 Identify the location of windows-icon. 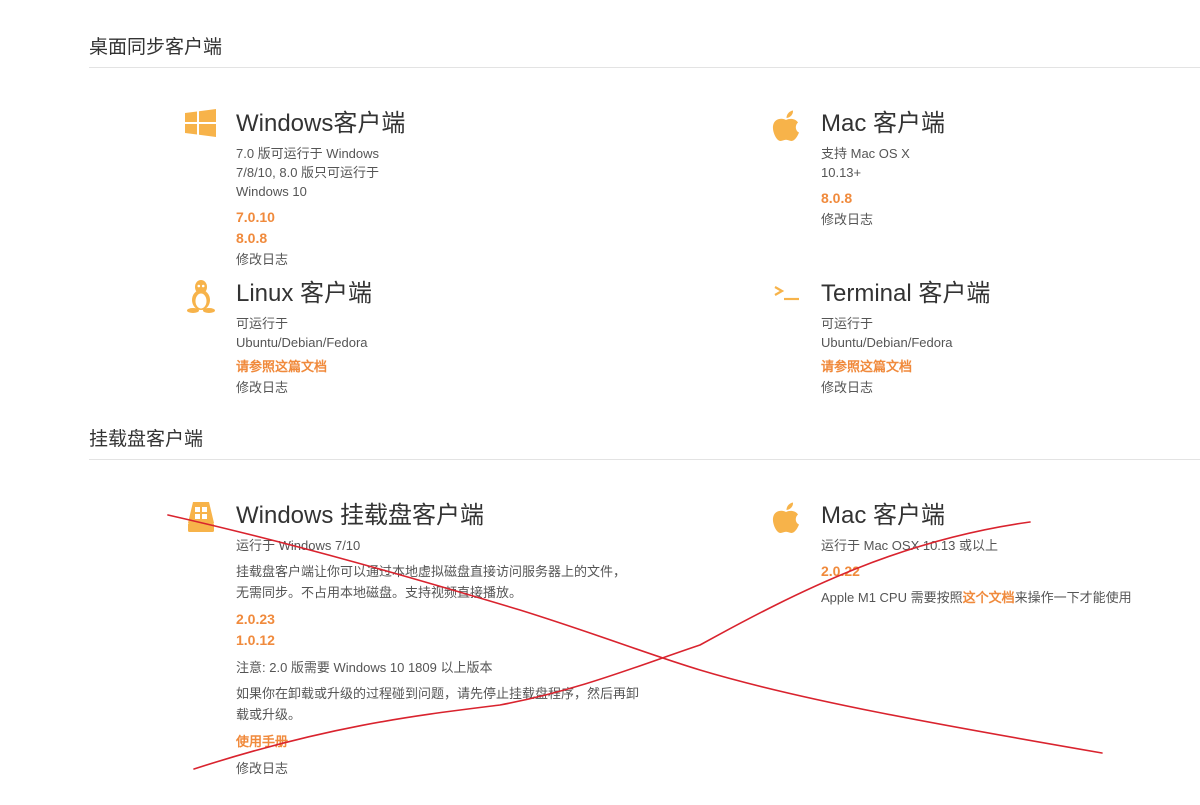
(201, 126).